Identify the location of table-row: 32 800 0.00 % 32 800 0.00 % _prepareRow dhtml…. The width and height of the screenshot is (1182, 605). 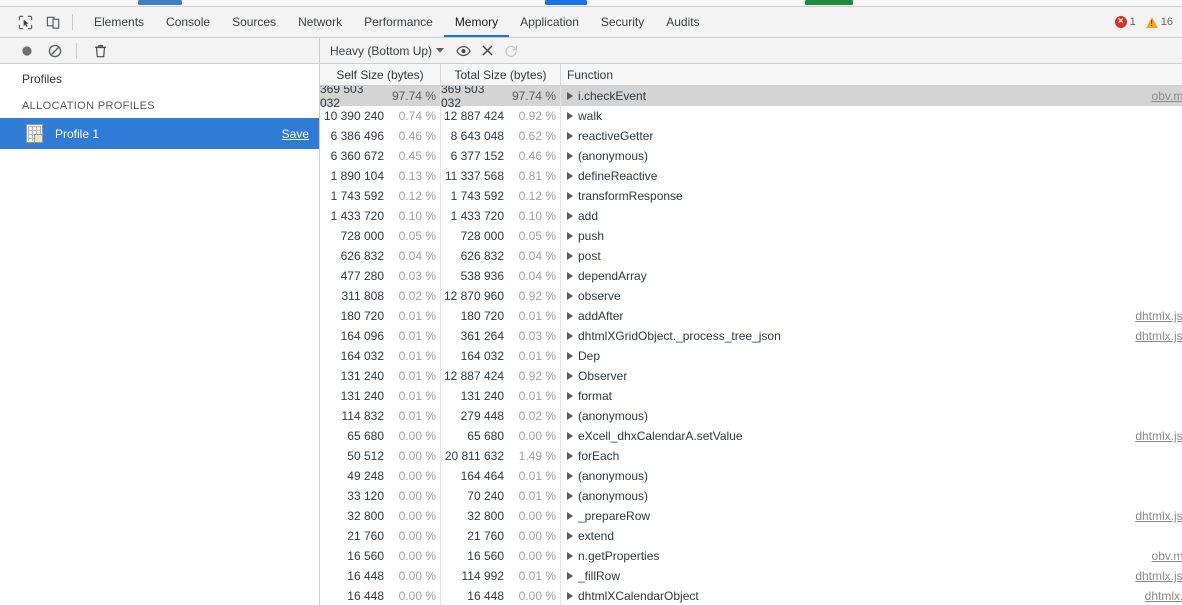
(751, 516).